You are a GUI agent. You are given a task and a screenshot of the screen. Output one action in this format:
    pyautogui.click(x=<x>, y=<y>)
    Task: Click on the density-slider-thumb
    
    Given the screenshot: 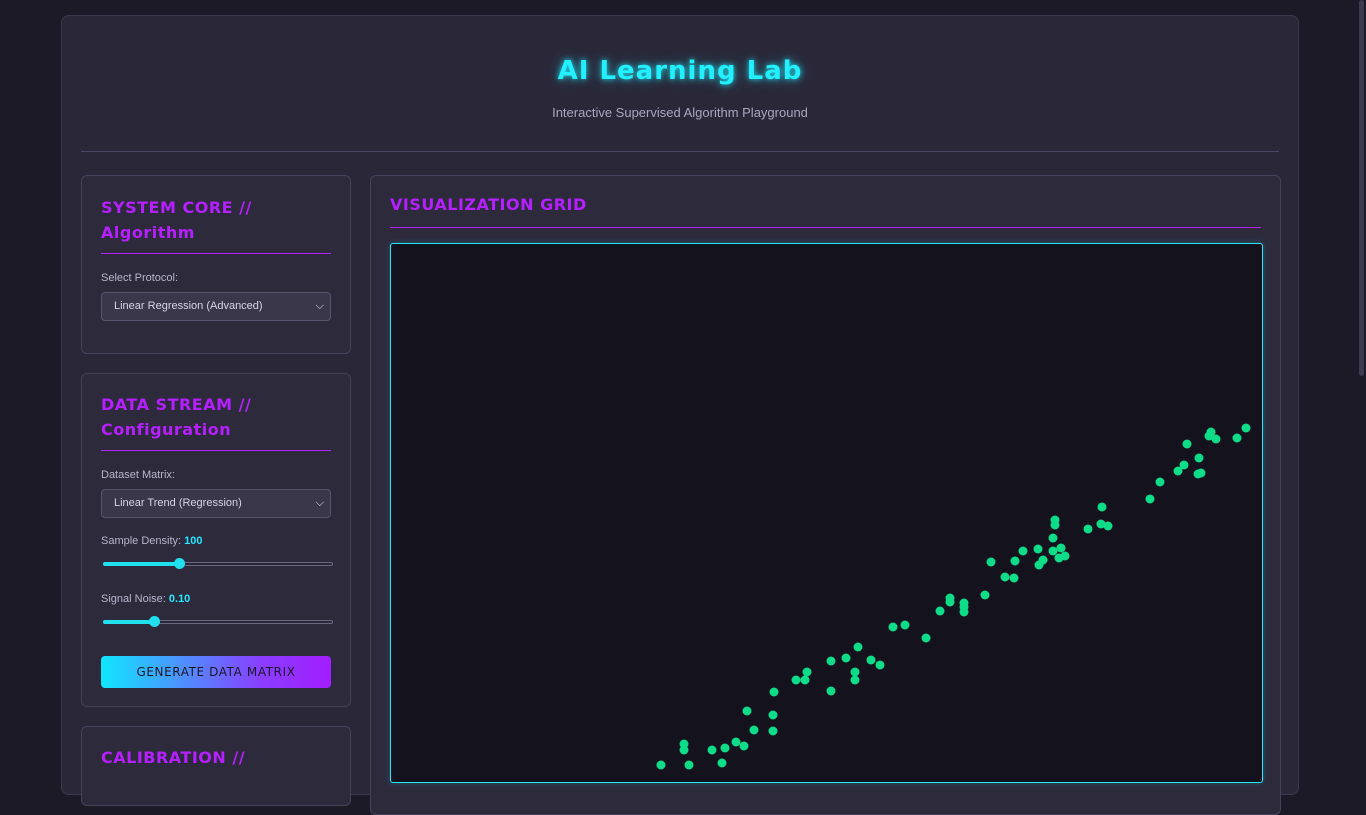 What is the action you would take?
    pyautogui.click(x=179, y=563)
    